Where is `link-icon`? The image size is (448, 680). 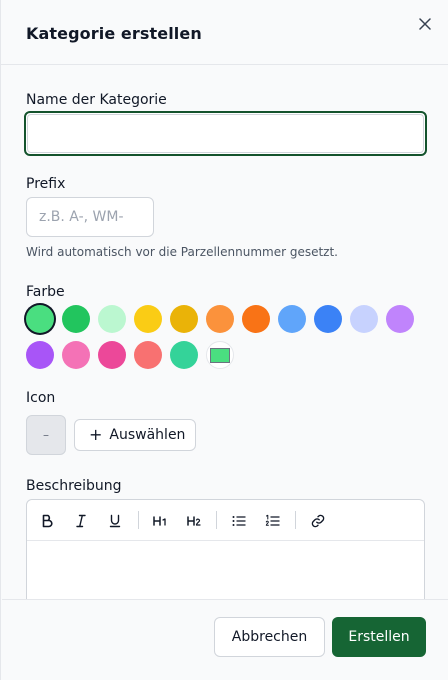 link-icon is located at coordinates (318, 521).